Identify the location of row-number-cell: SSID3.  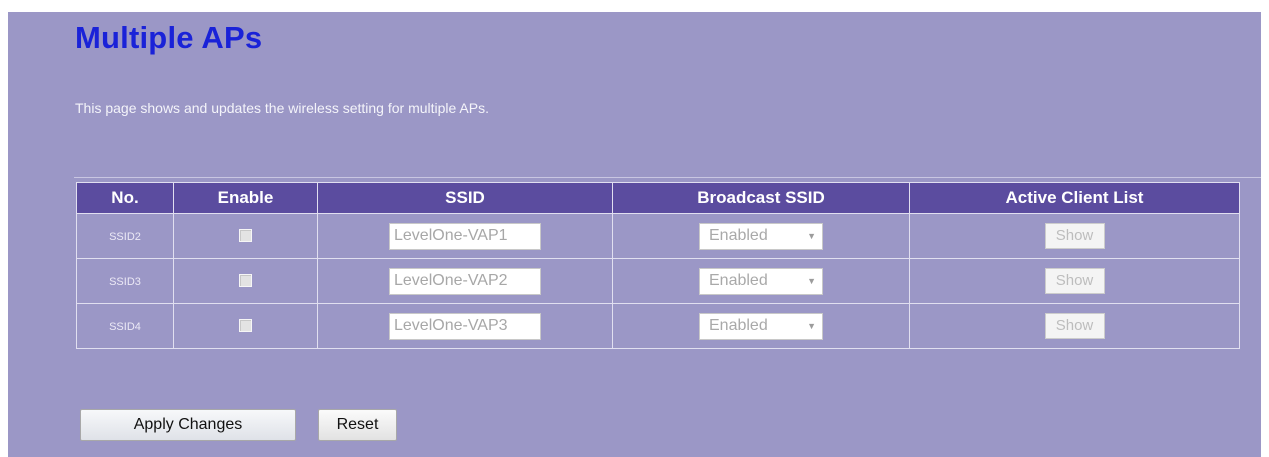
(125, 281).